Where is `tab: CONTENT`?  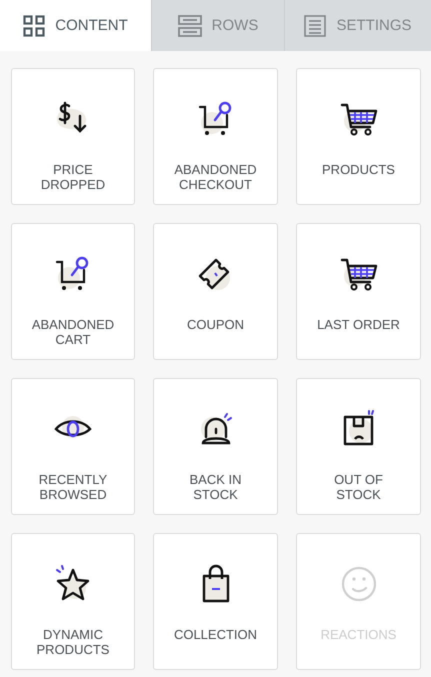
tab: CONTENT is located at coordinates (75, 25).